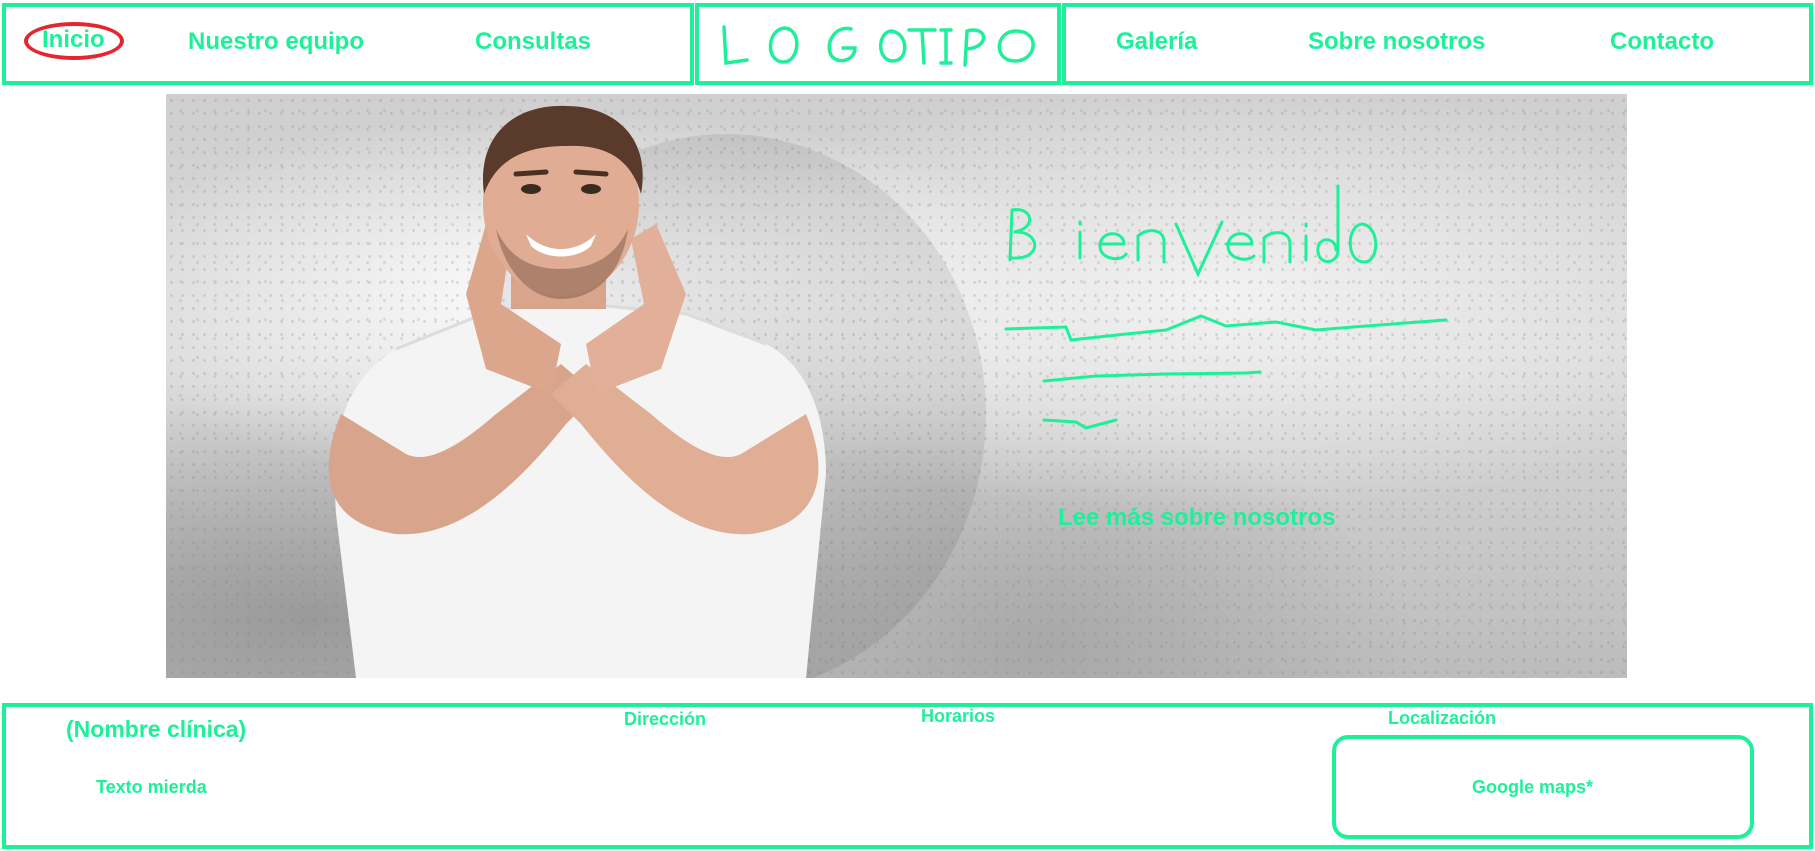 This screenshot has width=1815, height=851. What do you see at coordinates (151, 787) in the screenshot?
I see `footer-text: Texto mierda` at bounding box center [151, 787].